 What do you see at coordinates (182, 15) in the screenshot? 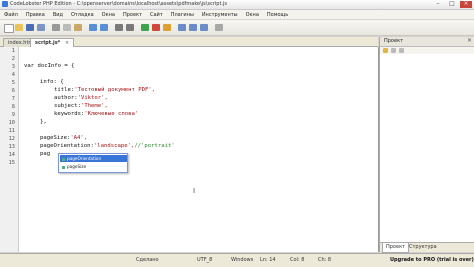
I see `menu-plugins: Плагины` at bounding box center [182, 15].